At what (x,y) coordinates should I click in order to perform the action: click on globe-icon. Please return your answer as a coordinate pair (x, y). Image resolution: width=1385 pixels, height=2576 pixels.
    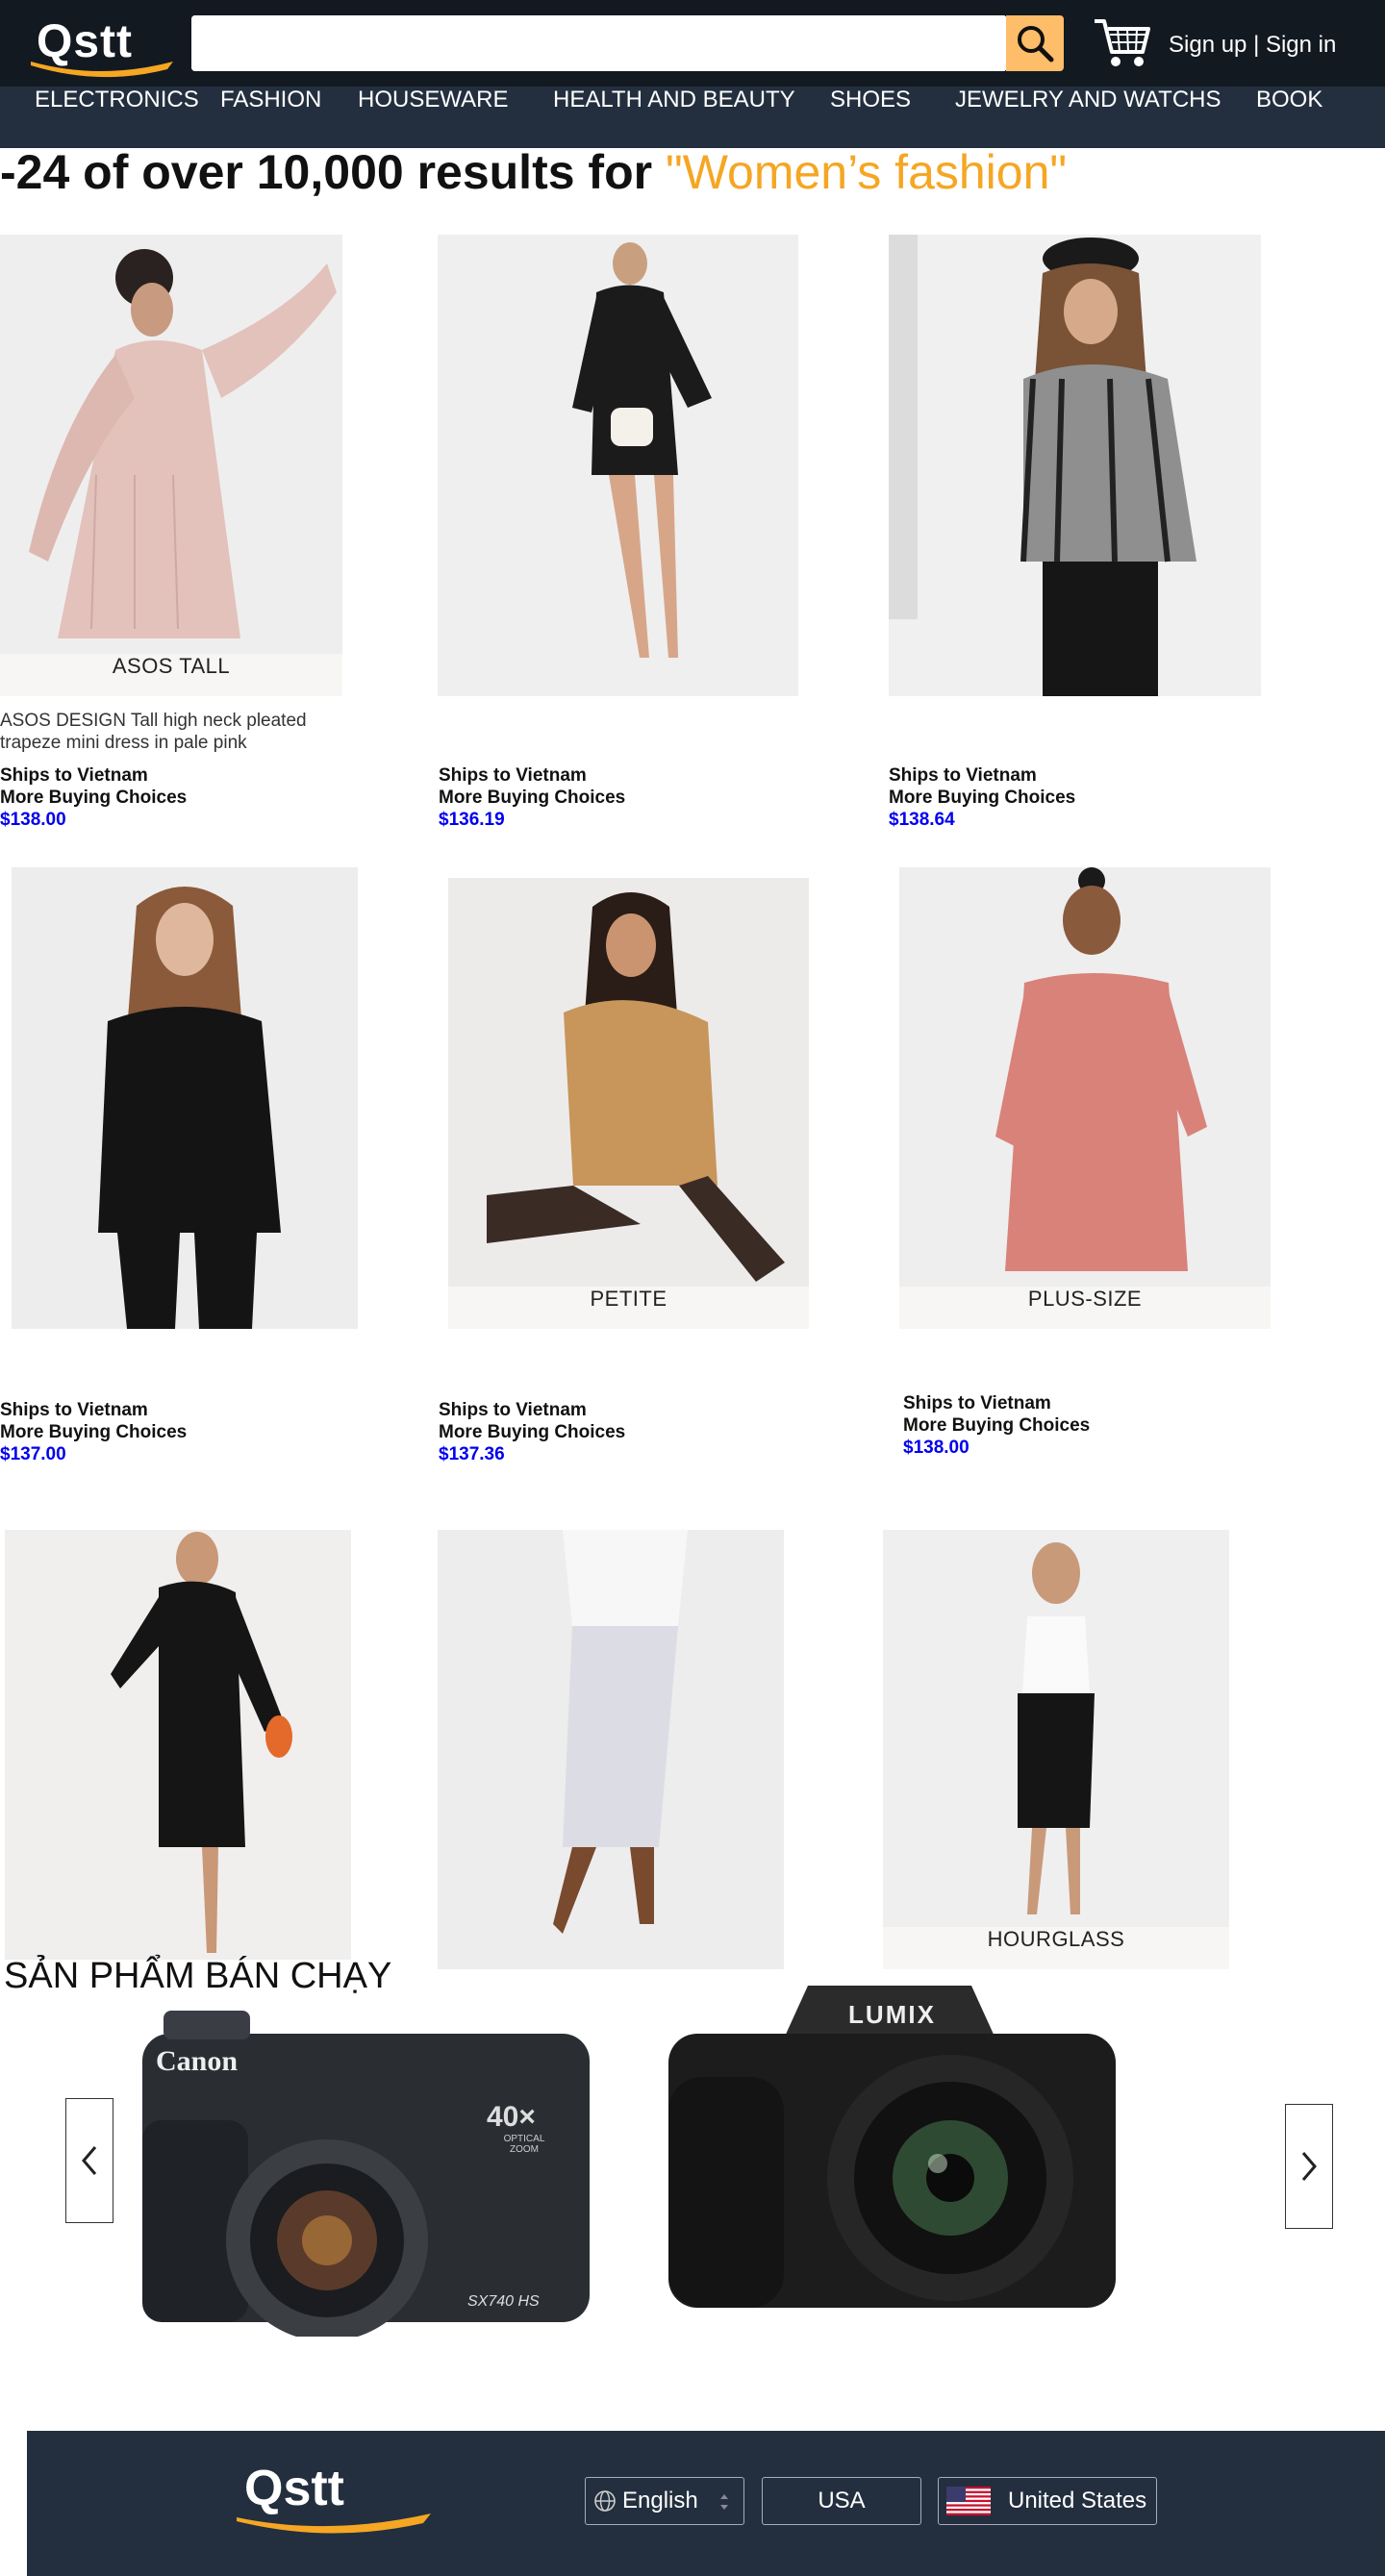
    Looking at the image, I should click on (605, 2501).